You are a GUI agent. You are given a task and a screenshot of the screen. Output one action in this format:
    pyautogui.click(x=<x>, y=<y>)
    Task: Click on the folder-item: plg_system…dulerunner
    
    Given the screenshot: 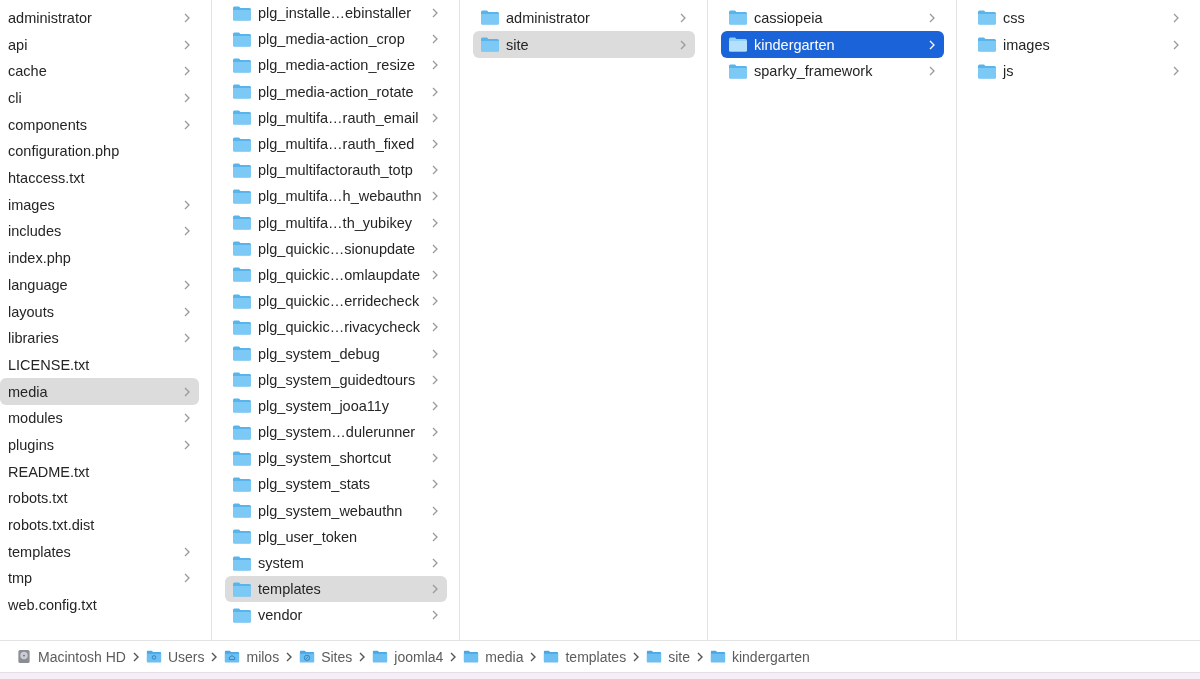 What is the action you would take?
    pyautogui.click(x=336, y=432)
    